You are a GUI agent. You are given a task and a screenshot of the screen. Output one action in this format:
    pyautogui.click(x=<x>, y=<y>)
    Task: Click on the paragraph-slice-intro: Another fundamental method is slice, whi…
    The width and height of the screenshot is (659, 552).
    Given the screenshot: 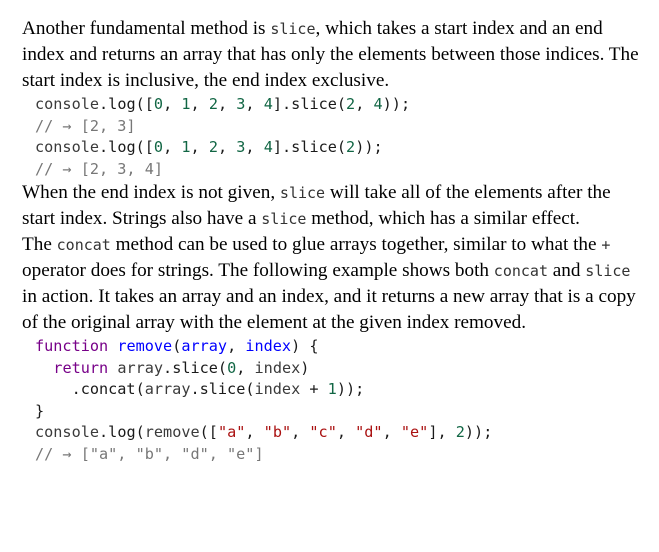 What is the action you would take?
    pyautogui.click(x=331, y=55)
    